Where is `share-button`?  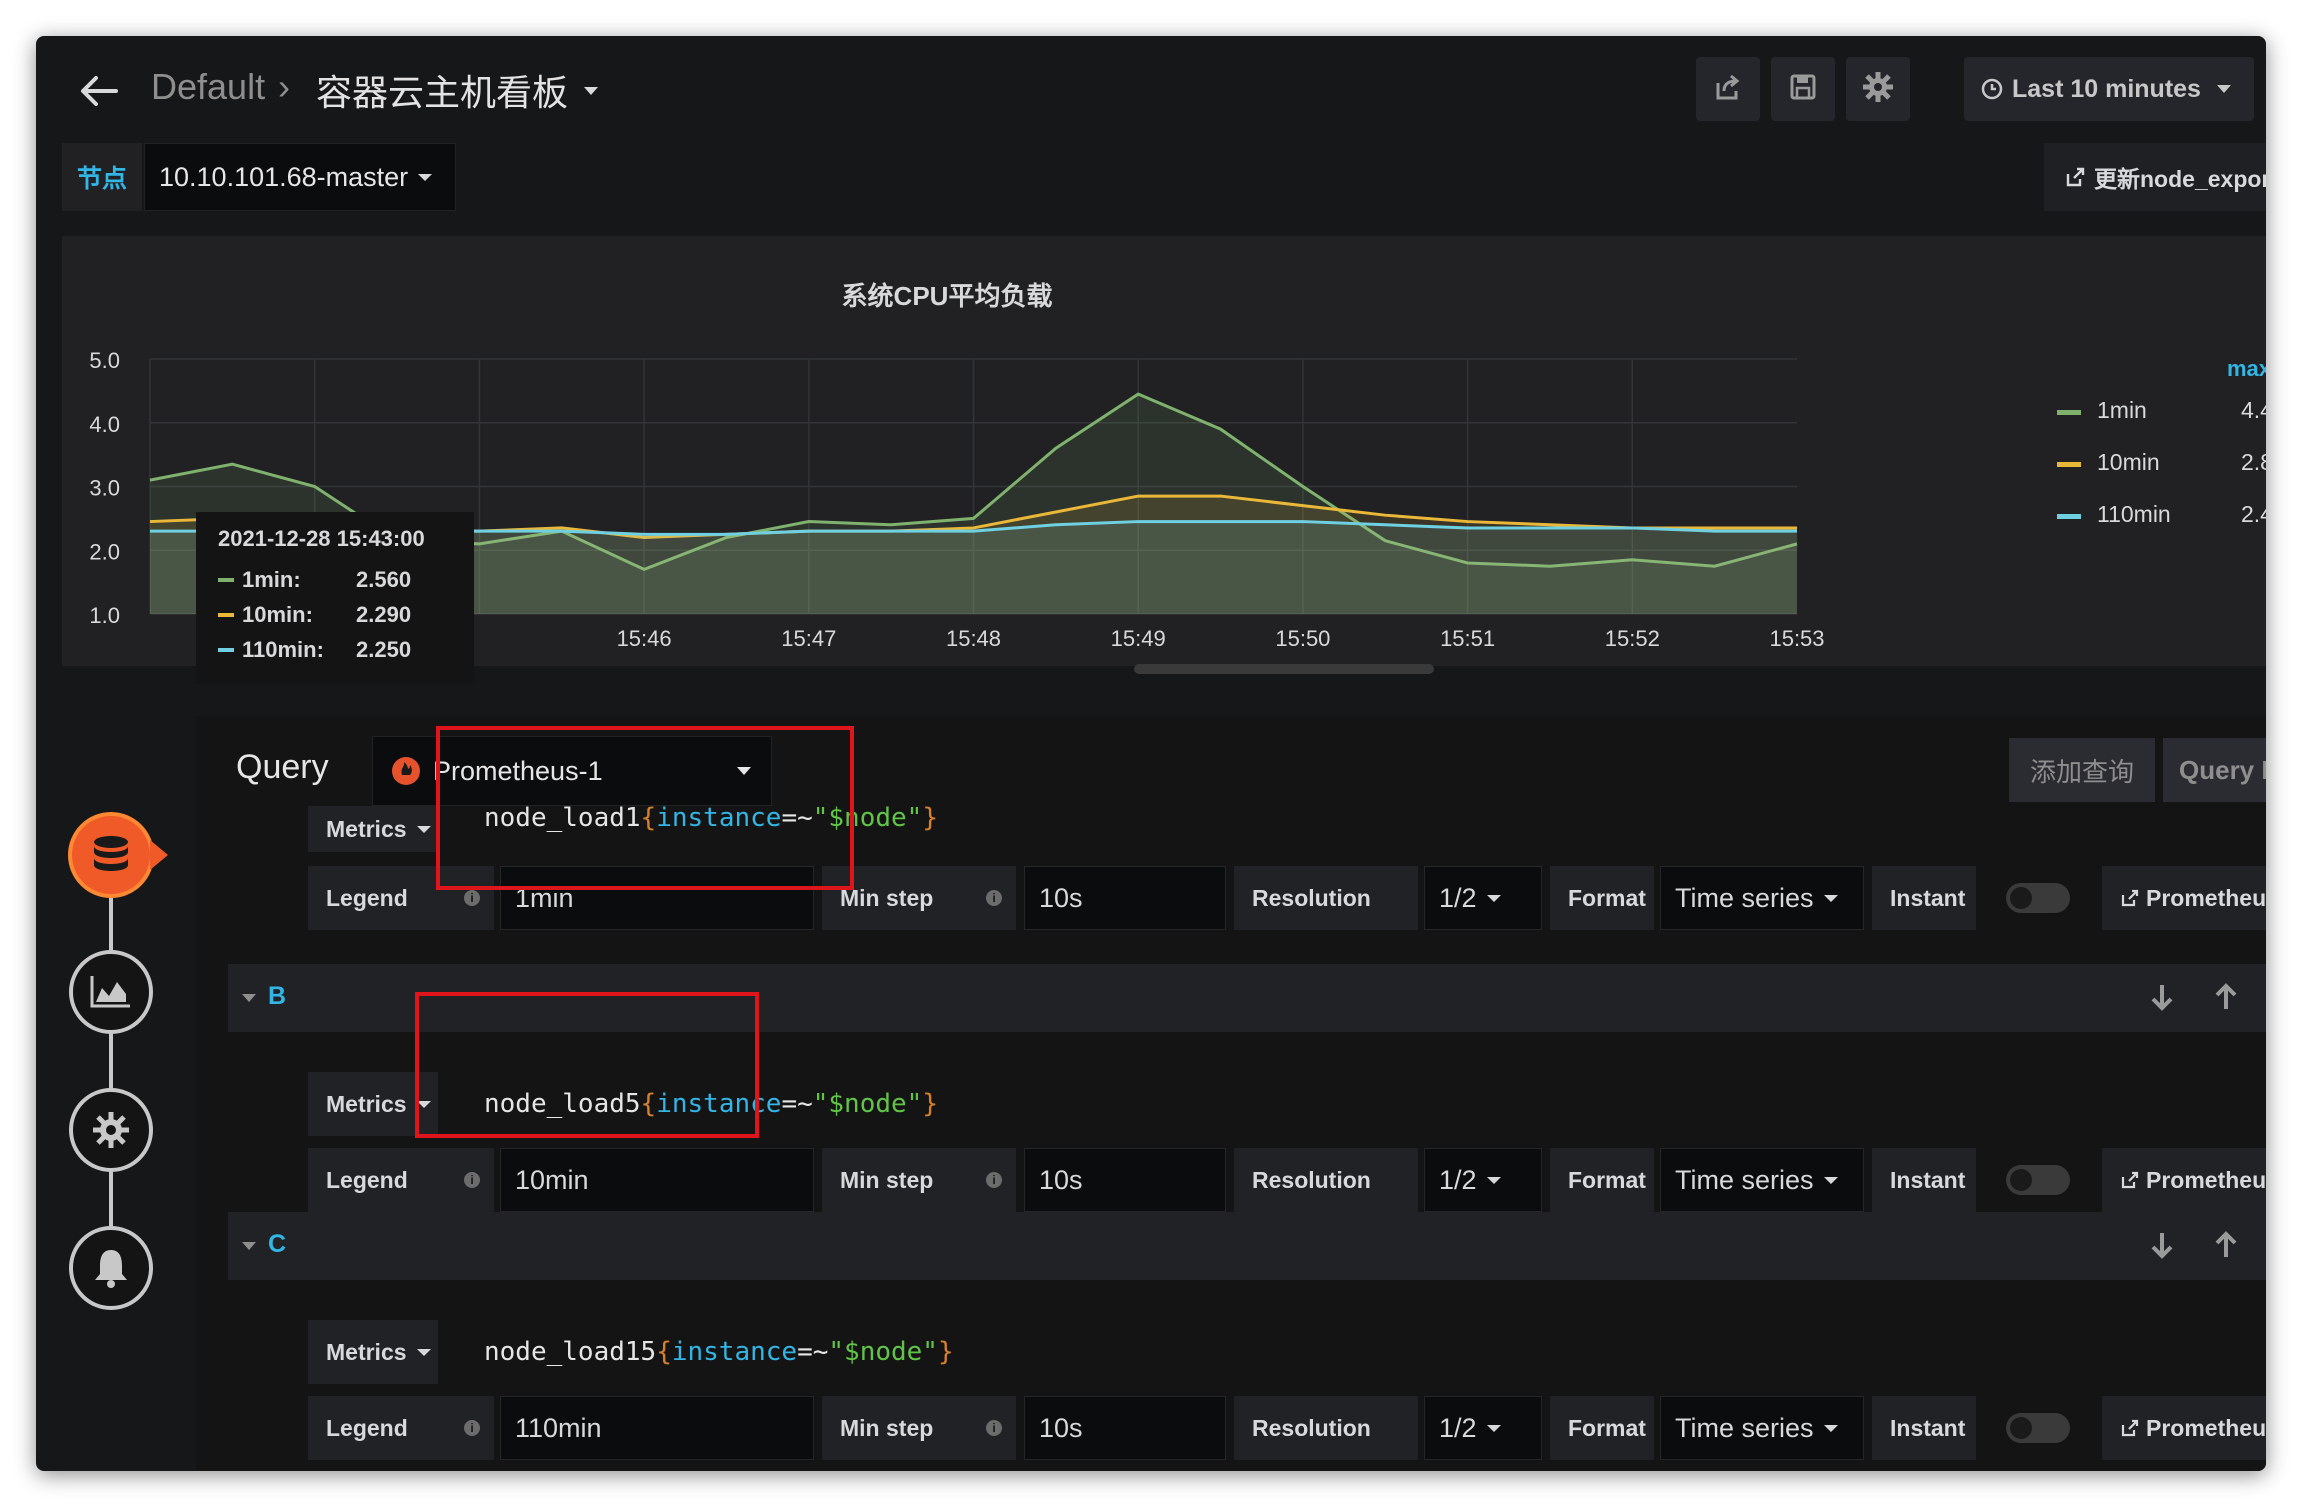 share-button is located at coordinates (1728, 89).